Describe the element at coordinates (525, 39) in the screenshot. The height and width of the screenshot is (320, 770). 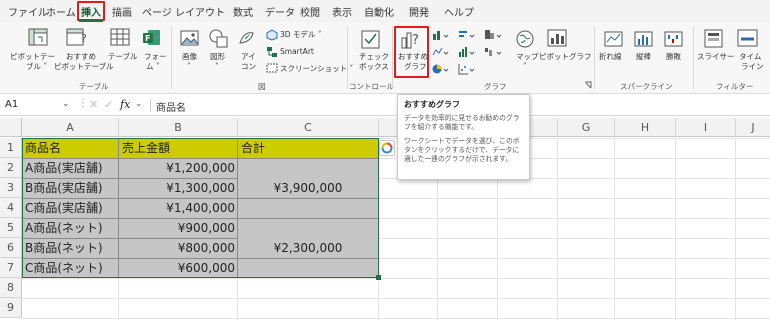
I see `map-chart-icon` at that location.